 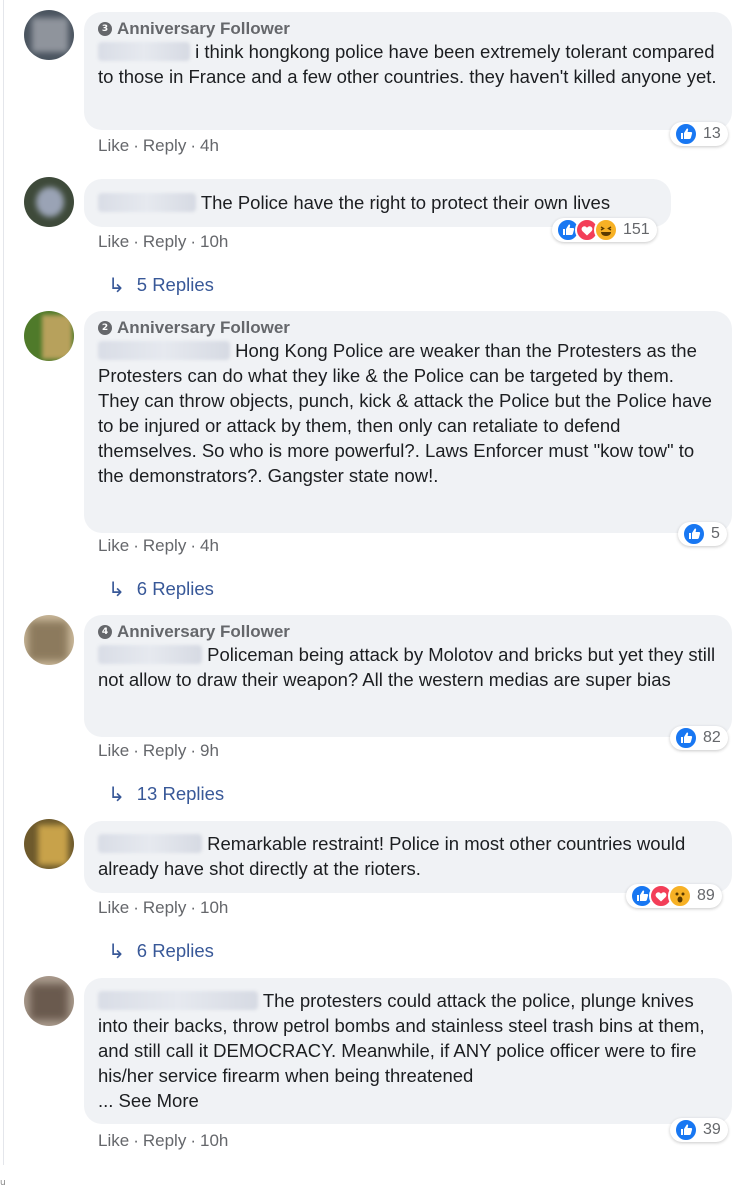 What do you see at coordinates (699, 1130) in the screenshot?
I see `reaction-summary: 39` at bounding box center [699, 1130].